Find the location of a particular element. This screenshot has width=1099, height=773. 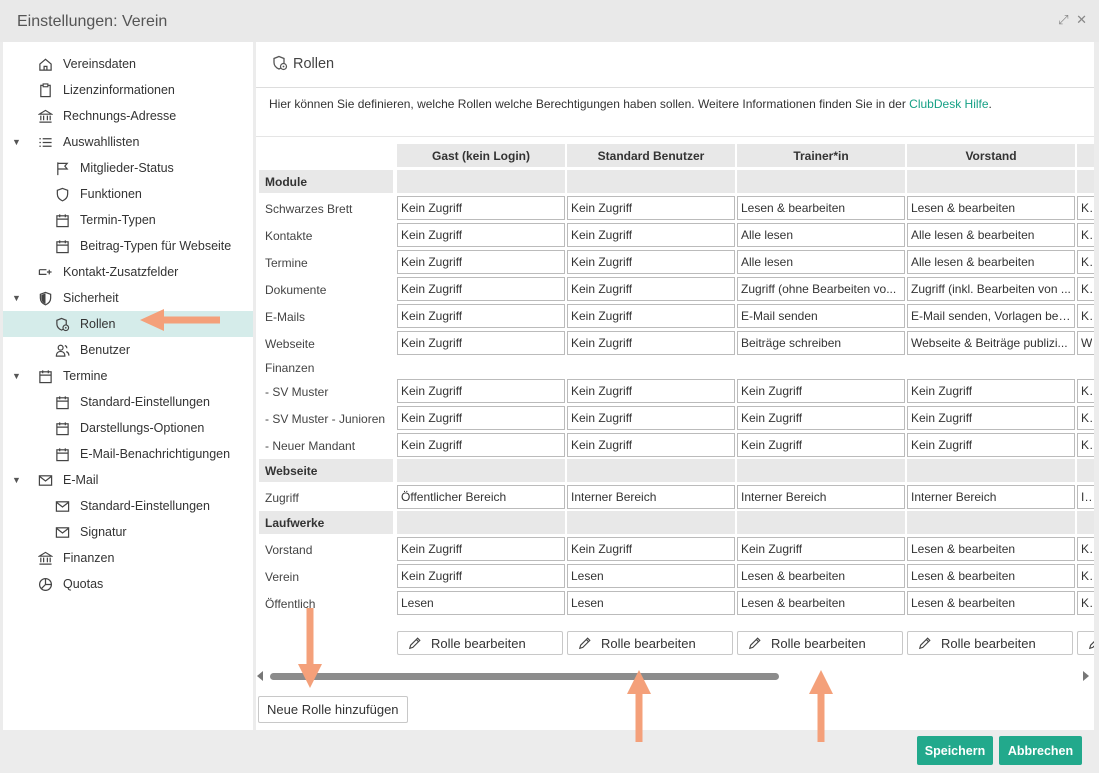

sidebar-item-darstellungs-optionen: Darstellungs-Optionen is located at coordinates (128, 428).